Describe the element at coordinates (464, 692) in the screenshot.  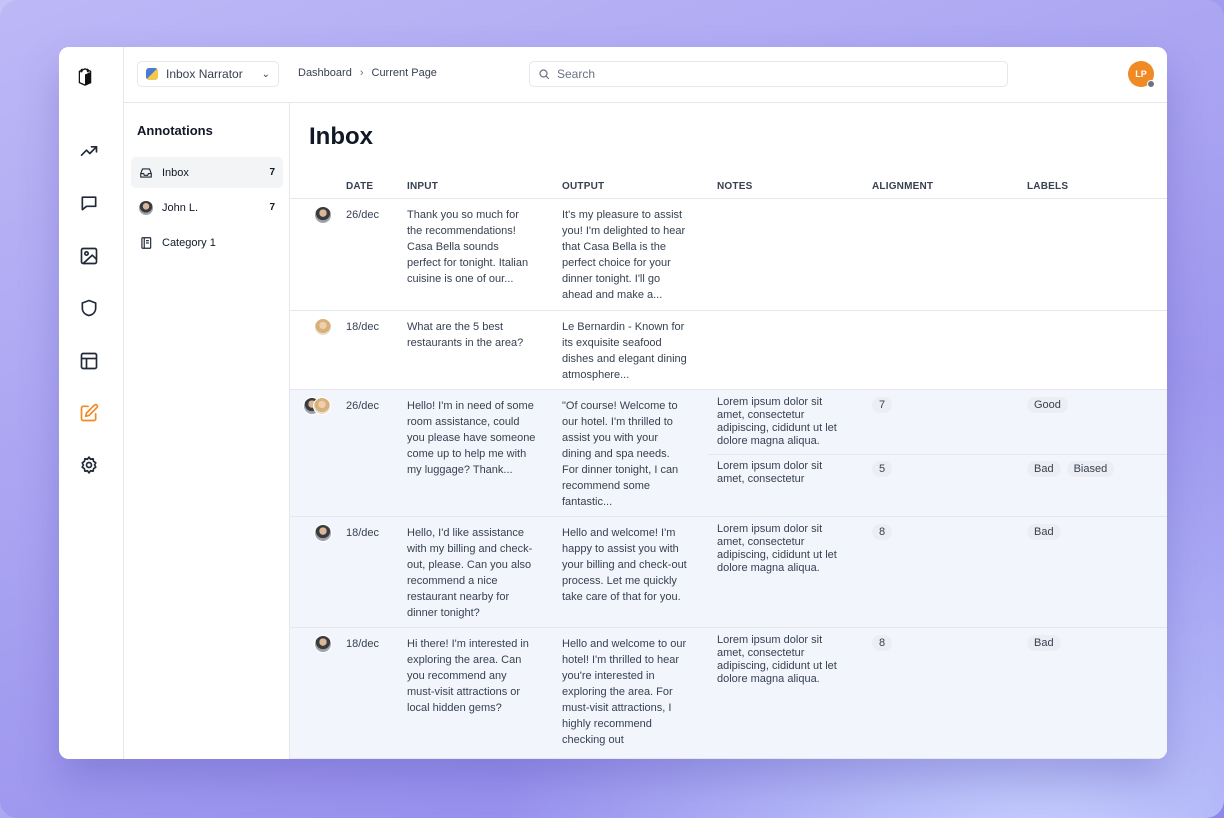
I see `row-input: must-visit attractions or` at that location.